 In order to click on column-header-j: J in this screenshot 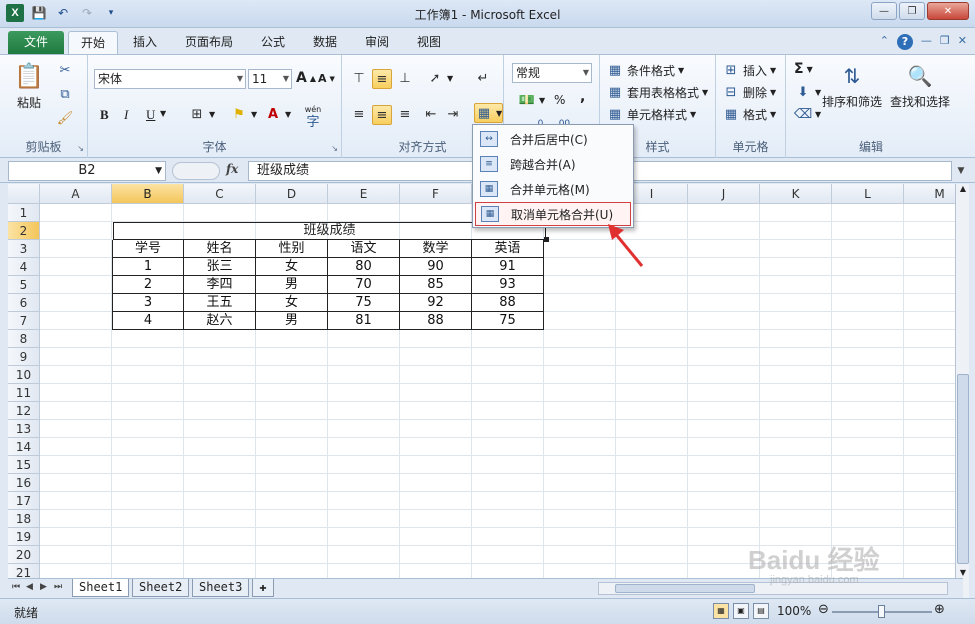, I will do `click(724, 194)`.